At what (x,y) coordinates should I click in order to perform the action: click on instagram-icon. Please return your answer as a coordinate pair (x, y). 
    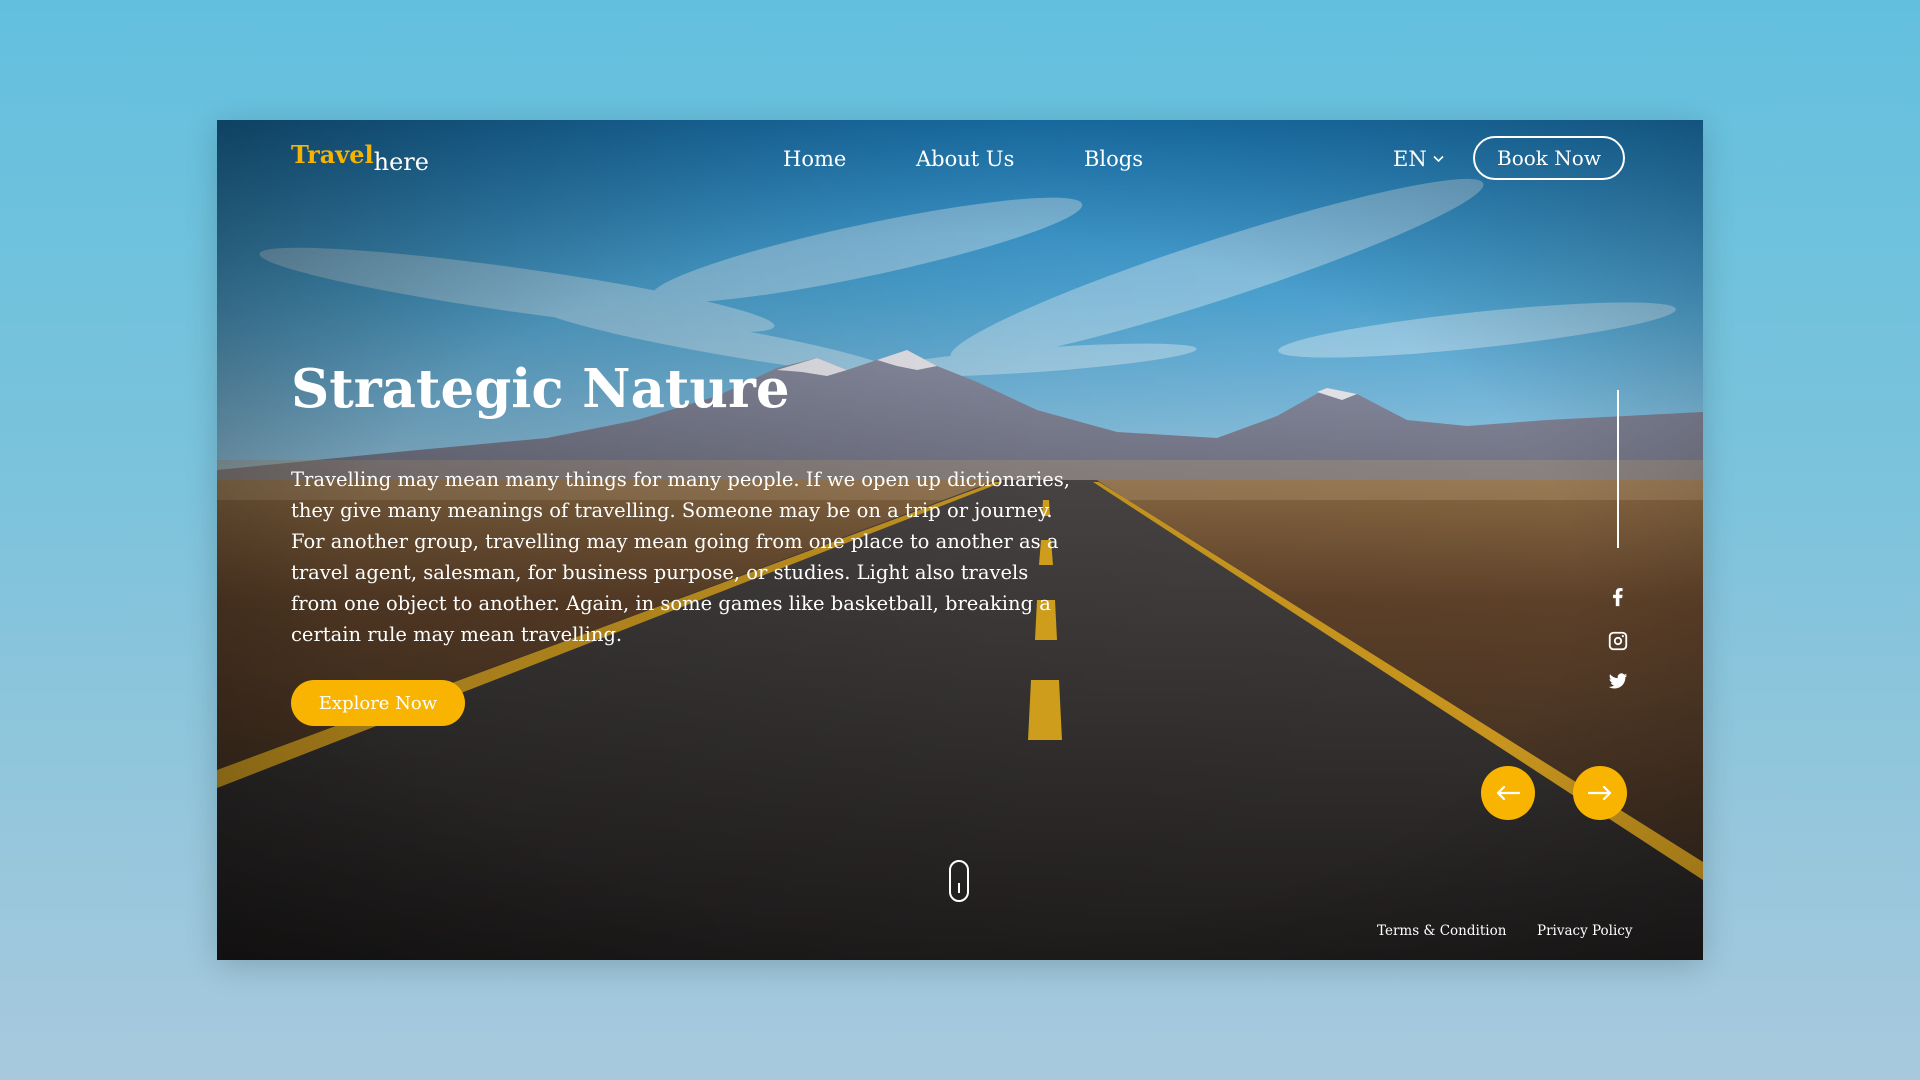
    Looking at the image, I should click on (1618, 641).